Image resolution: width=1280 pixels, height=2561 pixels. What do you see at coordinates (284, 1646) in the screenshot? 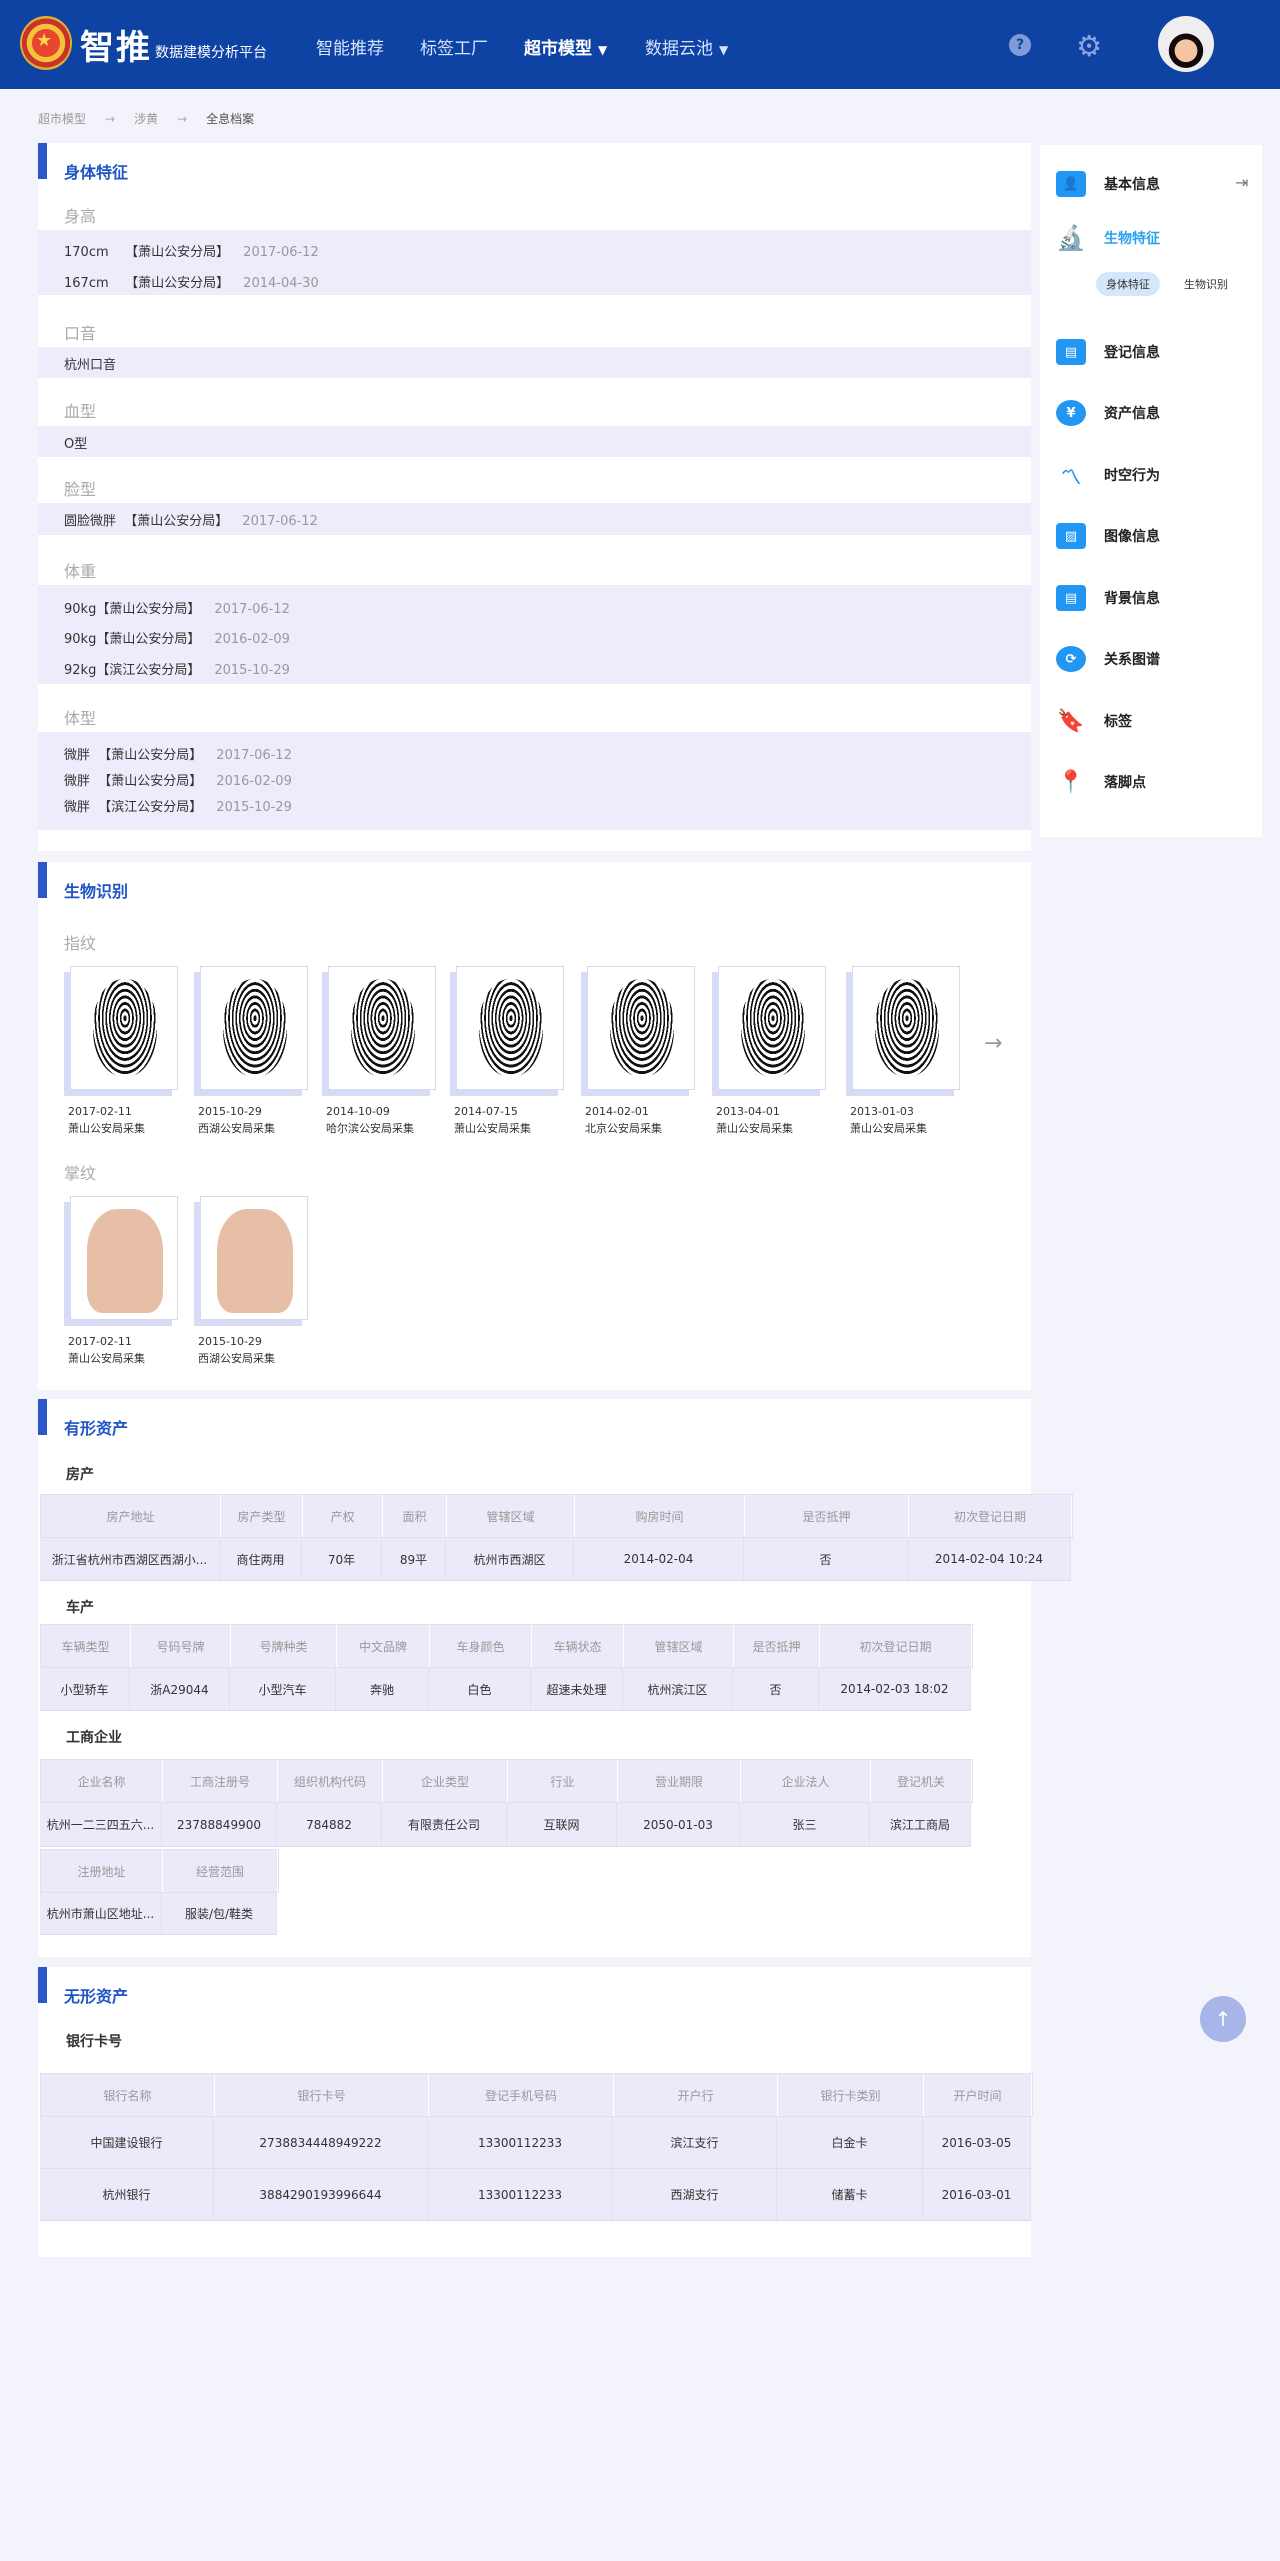
I see `column-header: 号牌种类` at bounding box center [284, 1646].